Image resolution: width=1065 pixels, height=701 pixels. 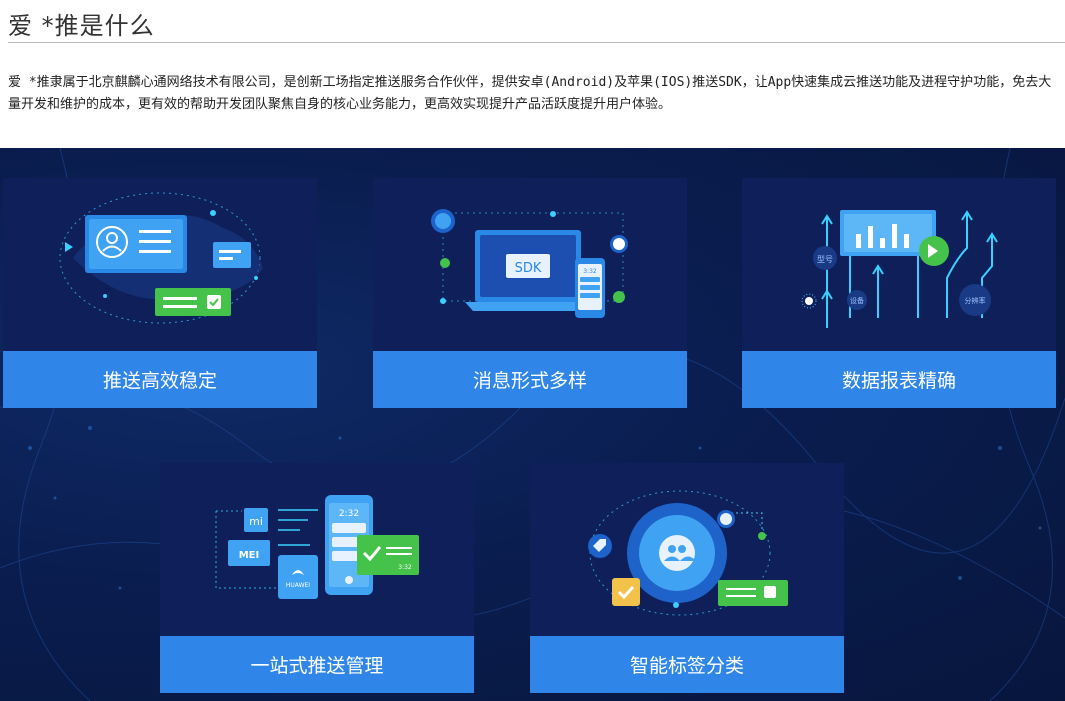 What do you see at coordinates (899, 269) in the screenshot?
I see `report-chart-icon: 型号 设备 分辨率` at bounding box center [899, 269].